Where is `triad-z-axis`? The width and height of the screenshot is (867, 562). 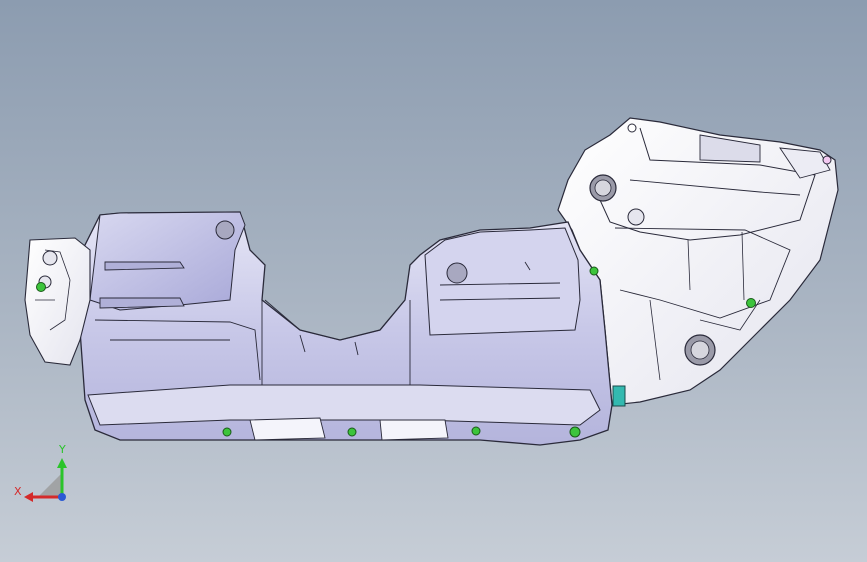 triad-z-axis is located at coordinates (62, 497).